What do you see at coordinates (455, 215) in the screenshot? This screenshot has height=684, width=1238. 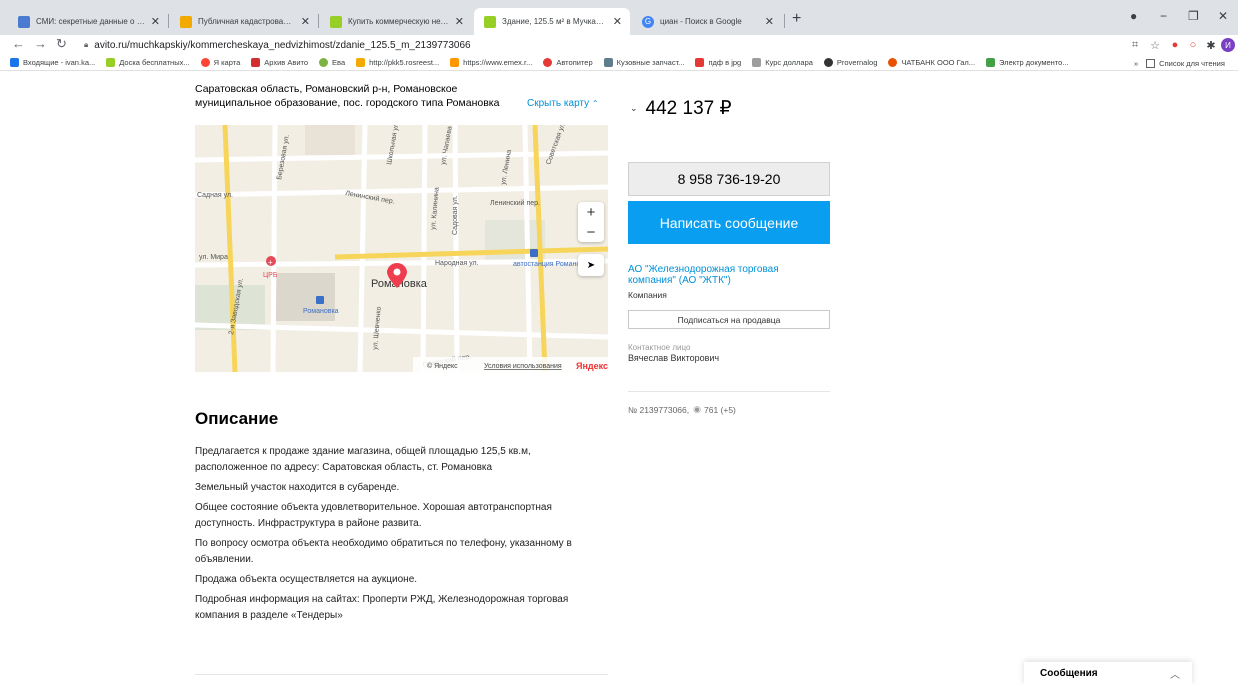 I see `street-label: Садовая ул.` at bounding box center [455, 215].